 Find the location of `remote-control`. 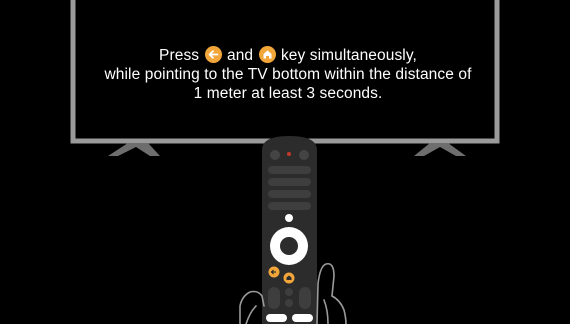

remote-control is located at coordinates (289, 230).